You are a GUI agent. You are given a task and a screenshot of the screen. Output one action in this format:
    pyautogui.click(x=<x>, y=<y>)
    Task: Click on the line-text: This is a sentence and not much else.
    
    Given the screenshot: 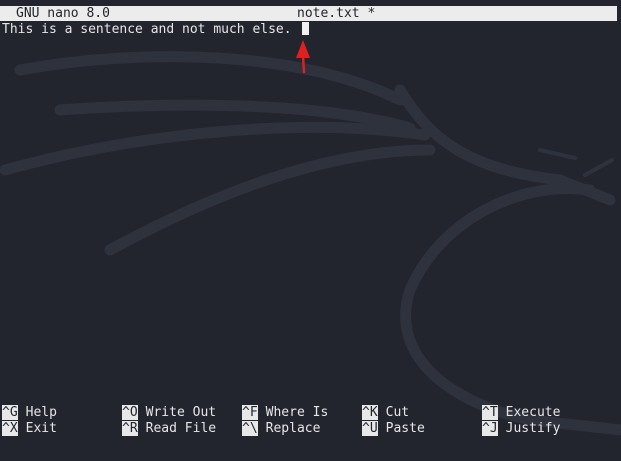 What is the action you would take?
    pyautogui.click(x=147, y=29)
    